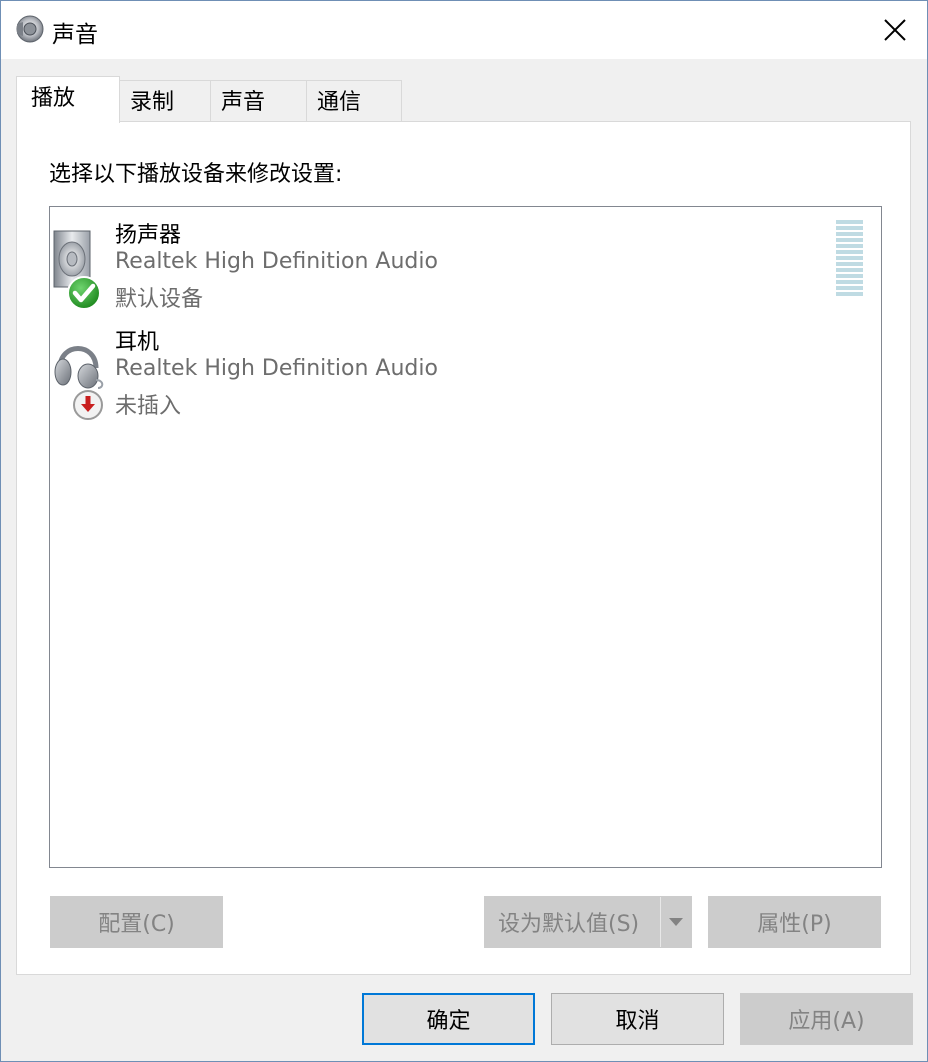 The height and width of the screenshot is (1062, 928). I want to click on device-speakers: 扬声器 Realtek High Definition Audio 默认设备, so click(465, 259).